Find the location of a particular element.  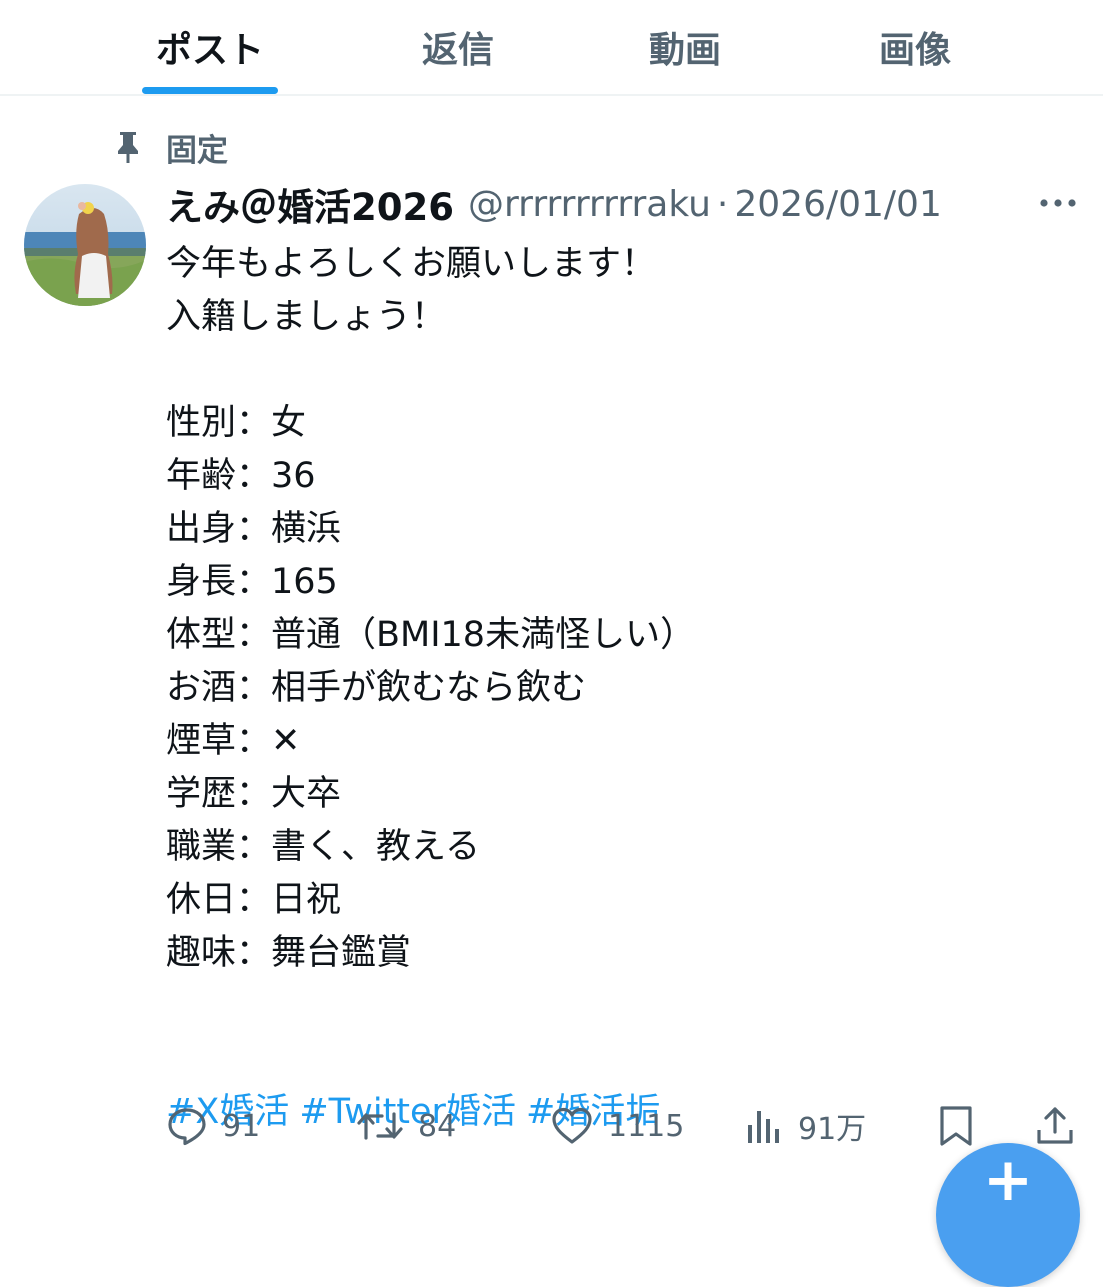

post-text-line: 体型：普通（BMI18未満怪しい） is located at coordinates (431, 635).